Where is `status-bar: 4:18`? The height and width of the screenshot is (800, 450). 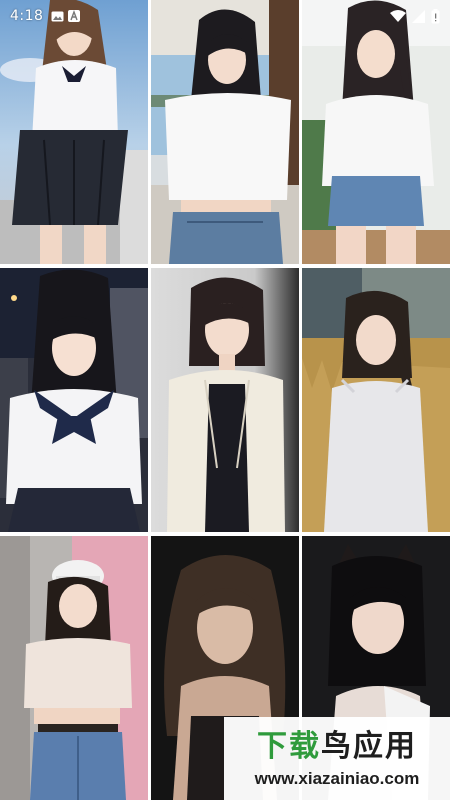 status-bar: 4:18 is located at coordinates (225, 16).